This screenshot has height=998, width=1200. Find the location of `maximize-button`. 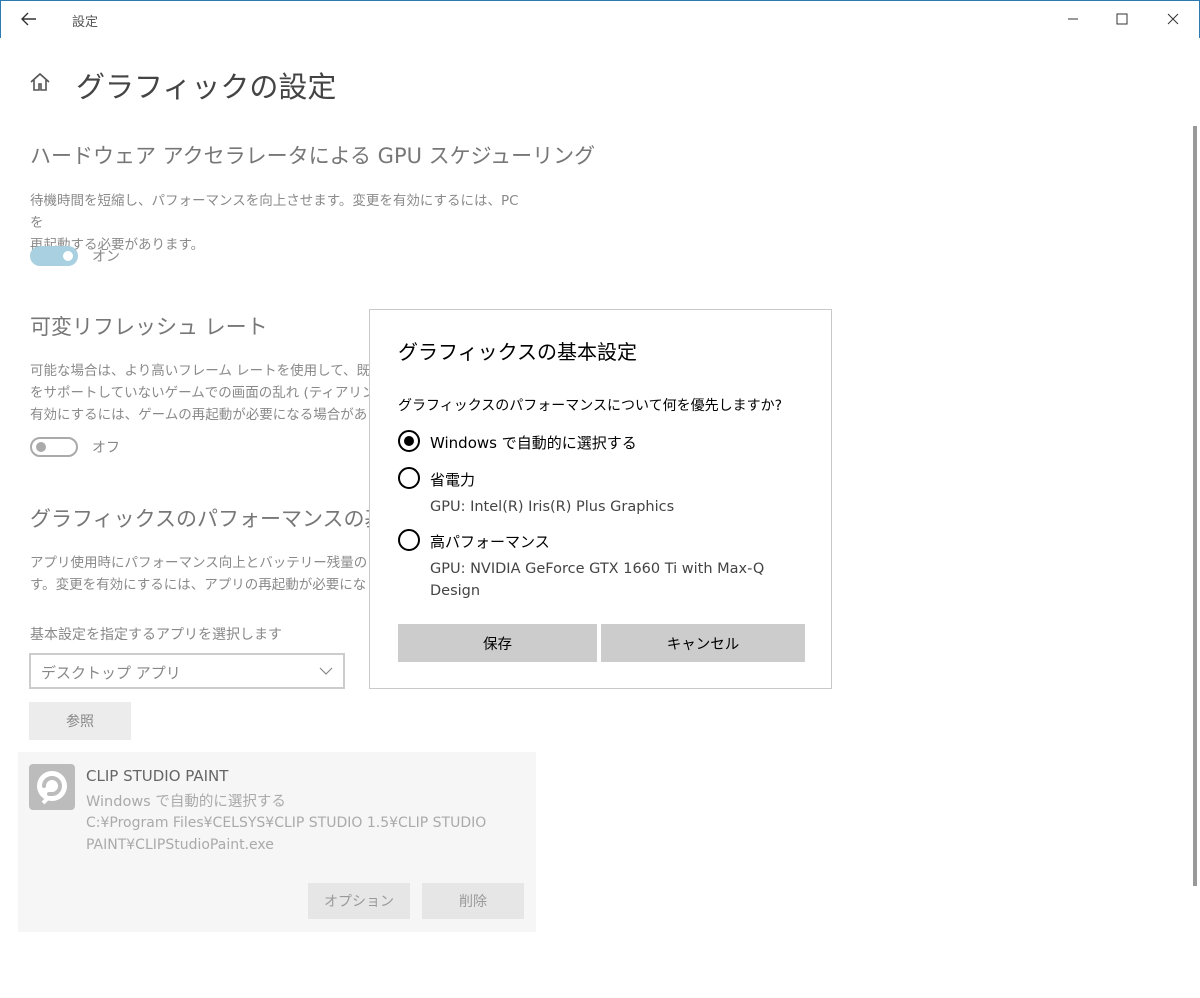

maximize-button is located at coordinates (1122, 19).